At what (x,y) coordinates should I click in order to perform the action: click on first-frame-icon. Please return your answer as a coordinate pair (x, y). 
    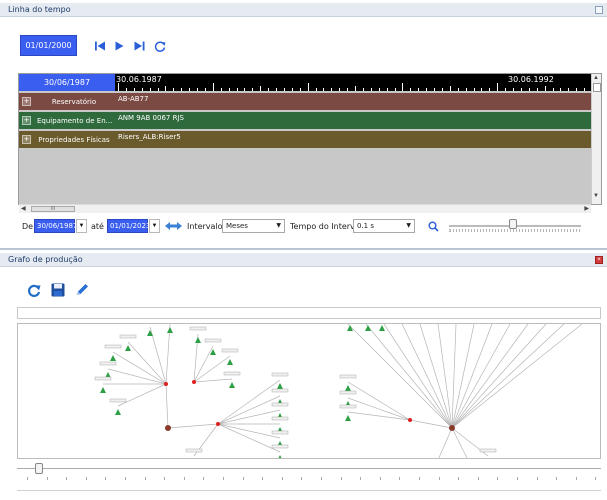
    Looking at the image, I should click on (100, 46).